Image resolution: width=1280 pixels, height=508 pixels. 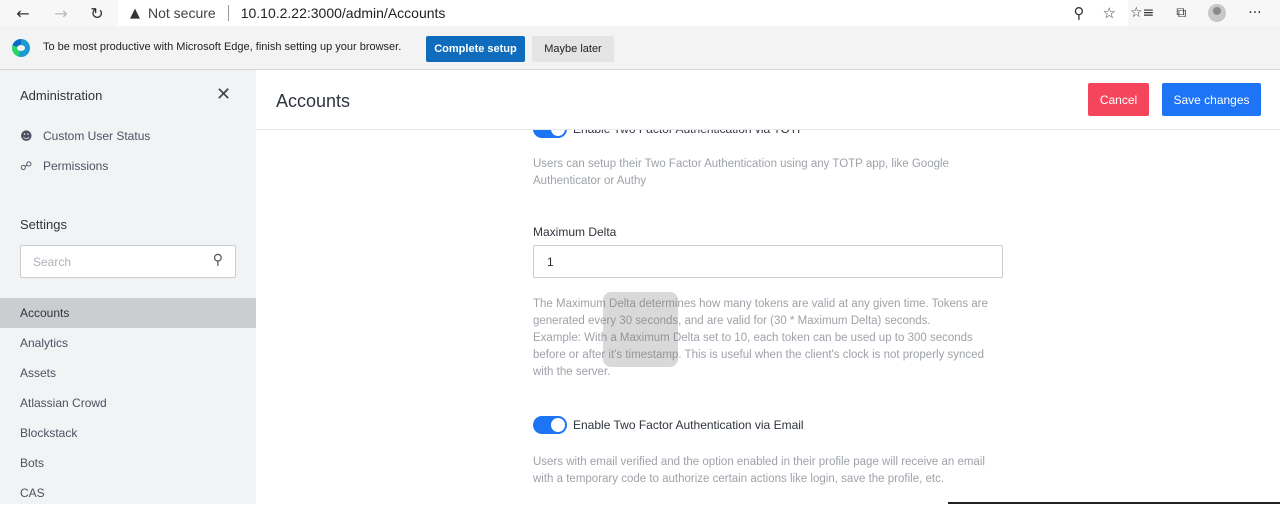 I want to click on person-icon: ☻, so click(x=26, y=136).